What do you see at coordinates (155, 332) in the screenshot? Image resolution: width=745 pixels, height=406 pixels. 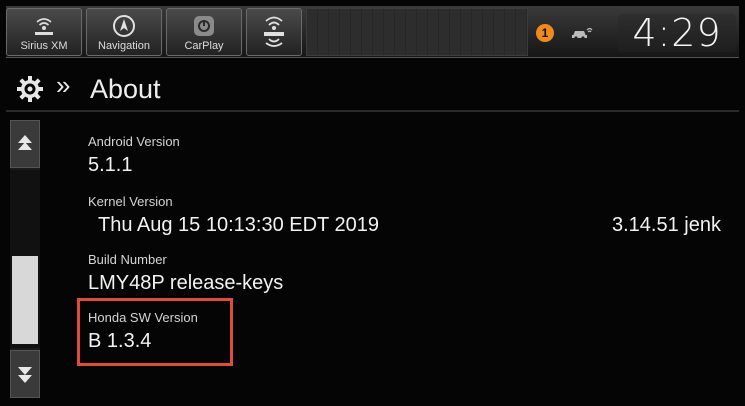 I see `highlight-box` at bounding box center [155, 332].